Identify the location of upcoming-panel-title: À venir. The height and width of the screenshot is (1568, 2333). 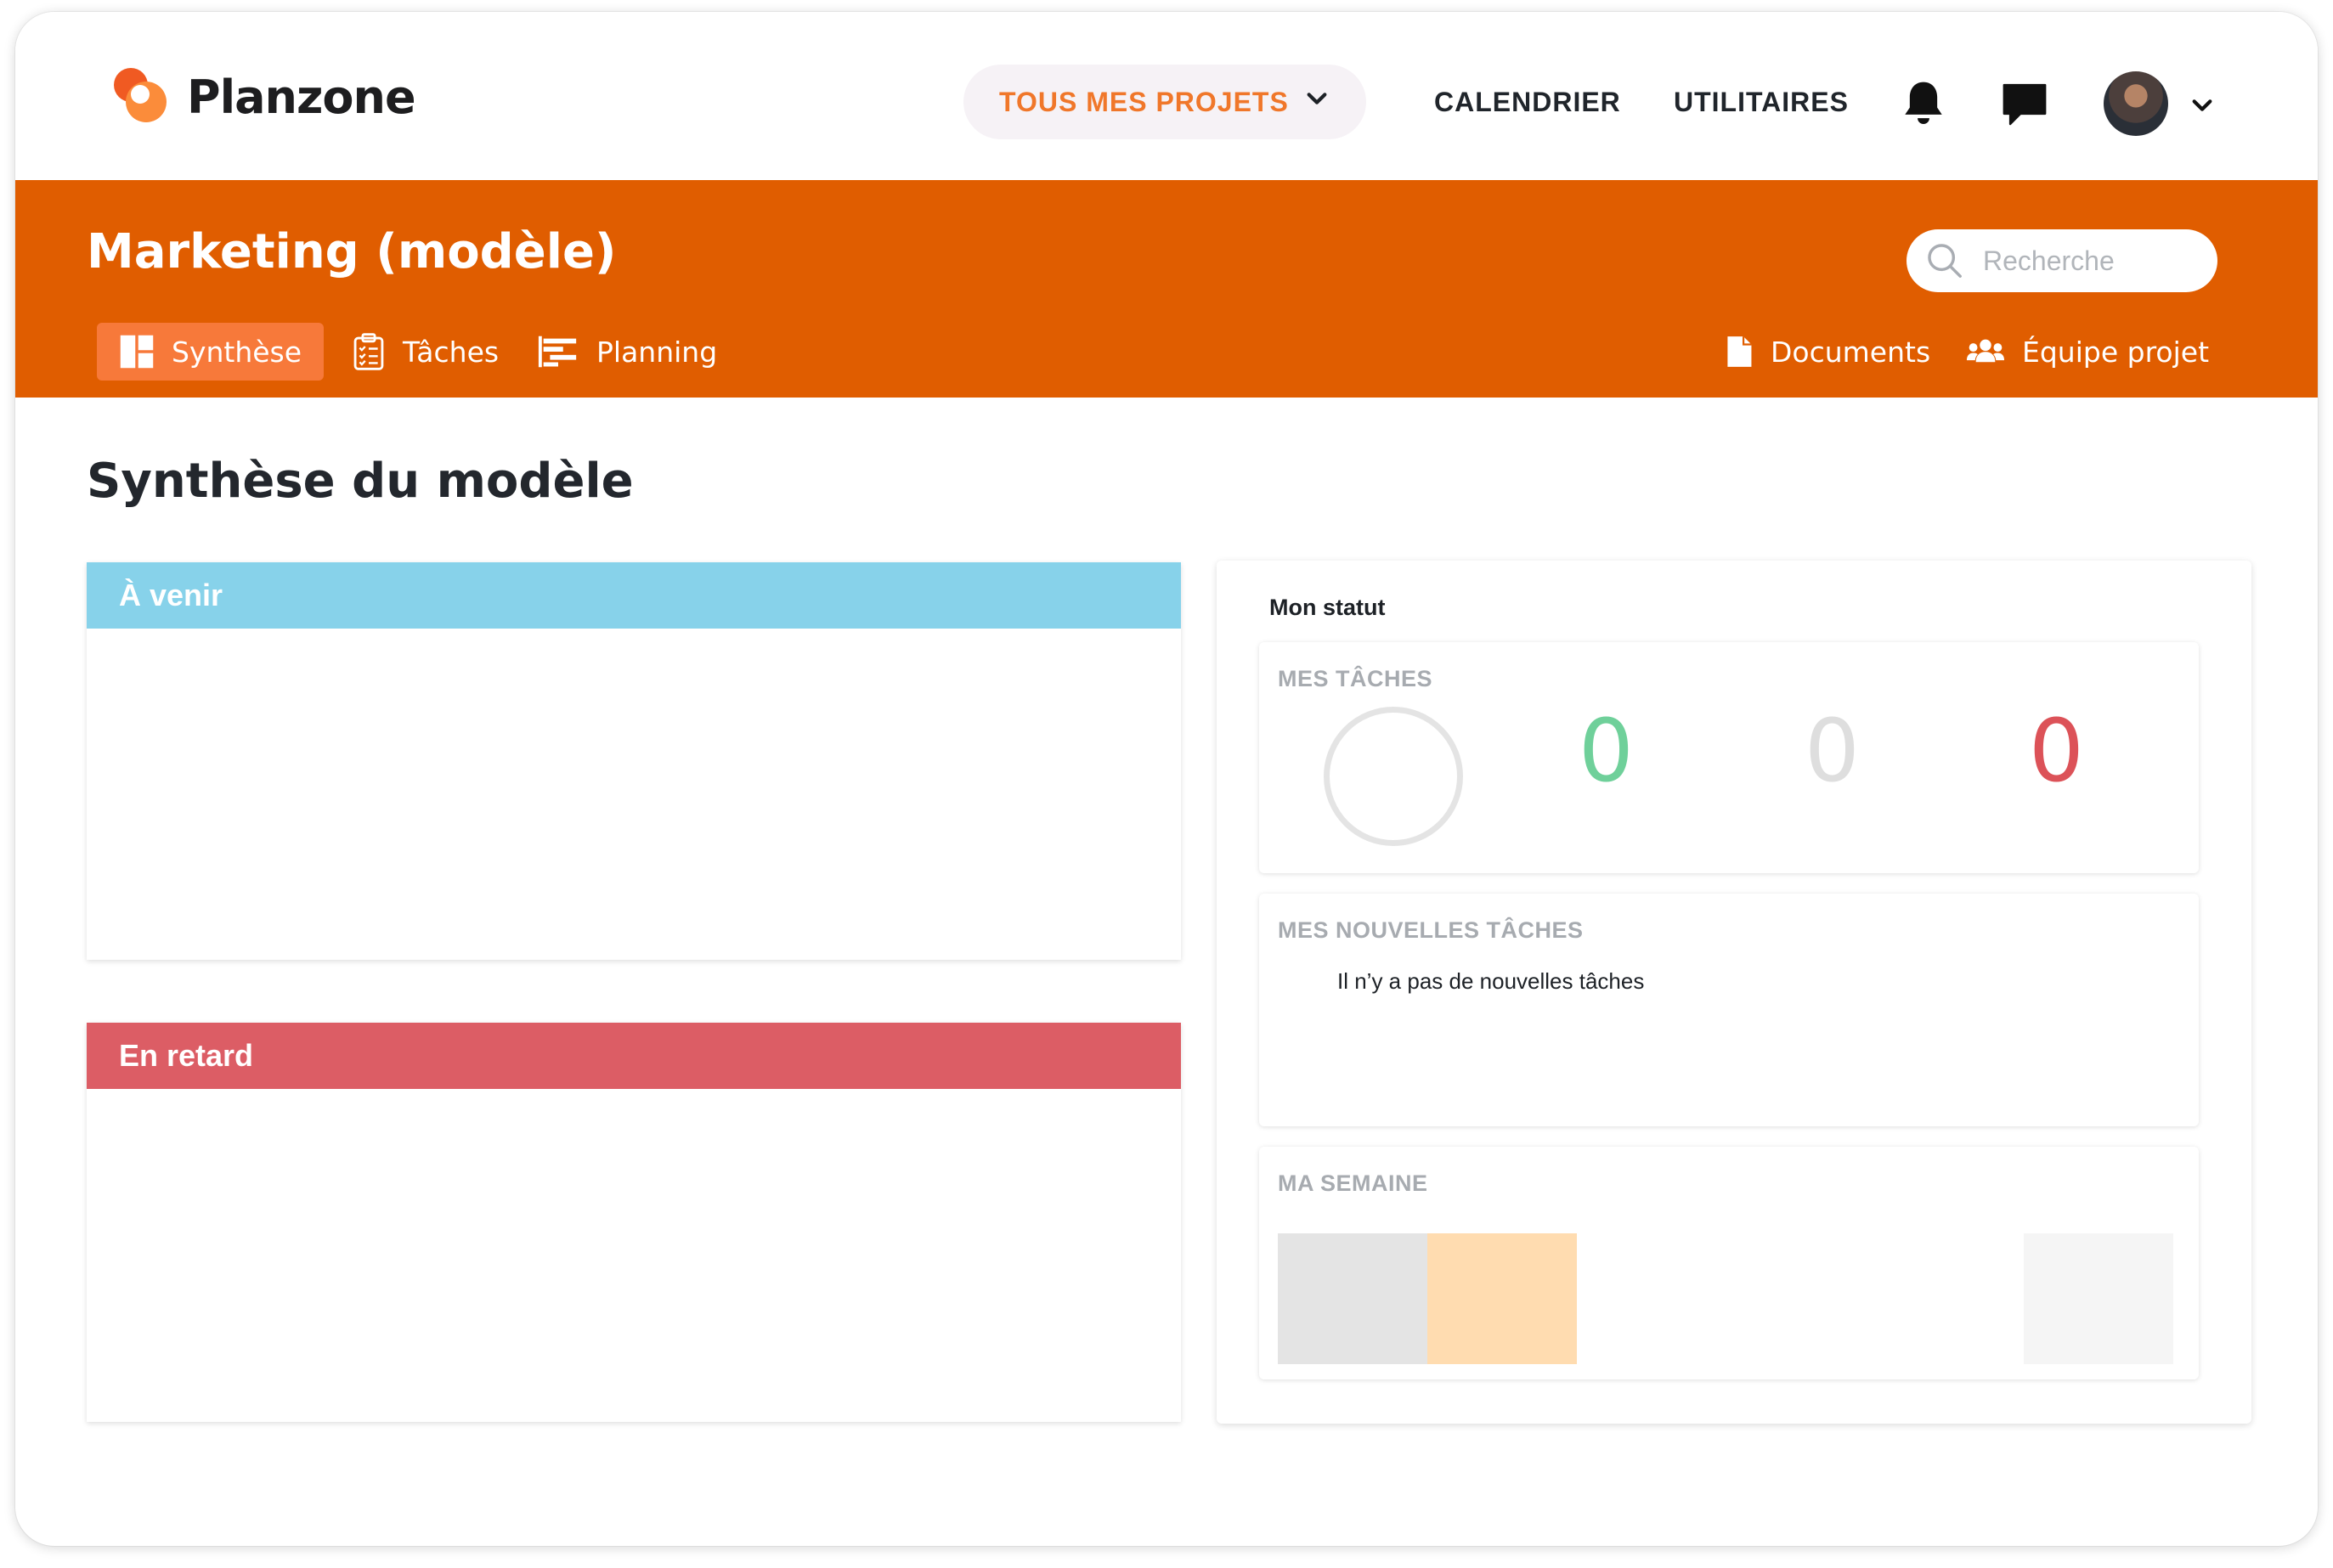
(634, 596).